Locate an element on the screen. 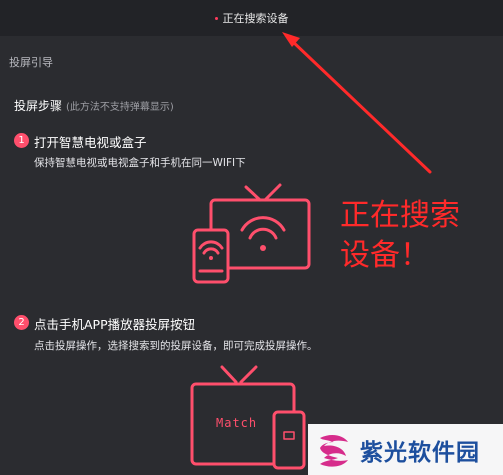 The image size is (503, 475). watermark: 紫光软件园 is located at coordinates (405, 449).